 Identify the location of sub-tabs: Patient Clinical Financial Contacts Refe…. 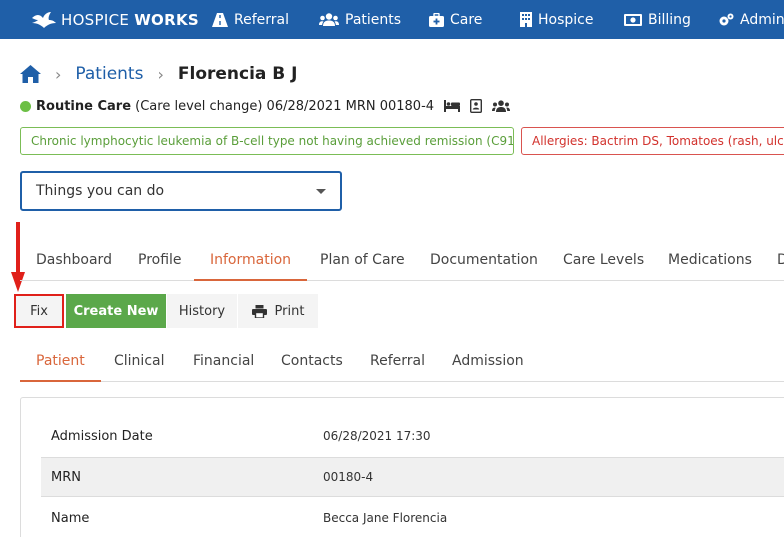
(402, 361).